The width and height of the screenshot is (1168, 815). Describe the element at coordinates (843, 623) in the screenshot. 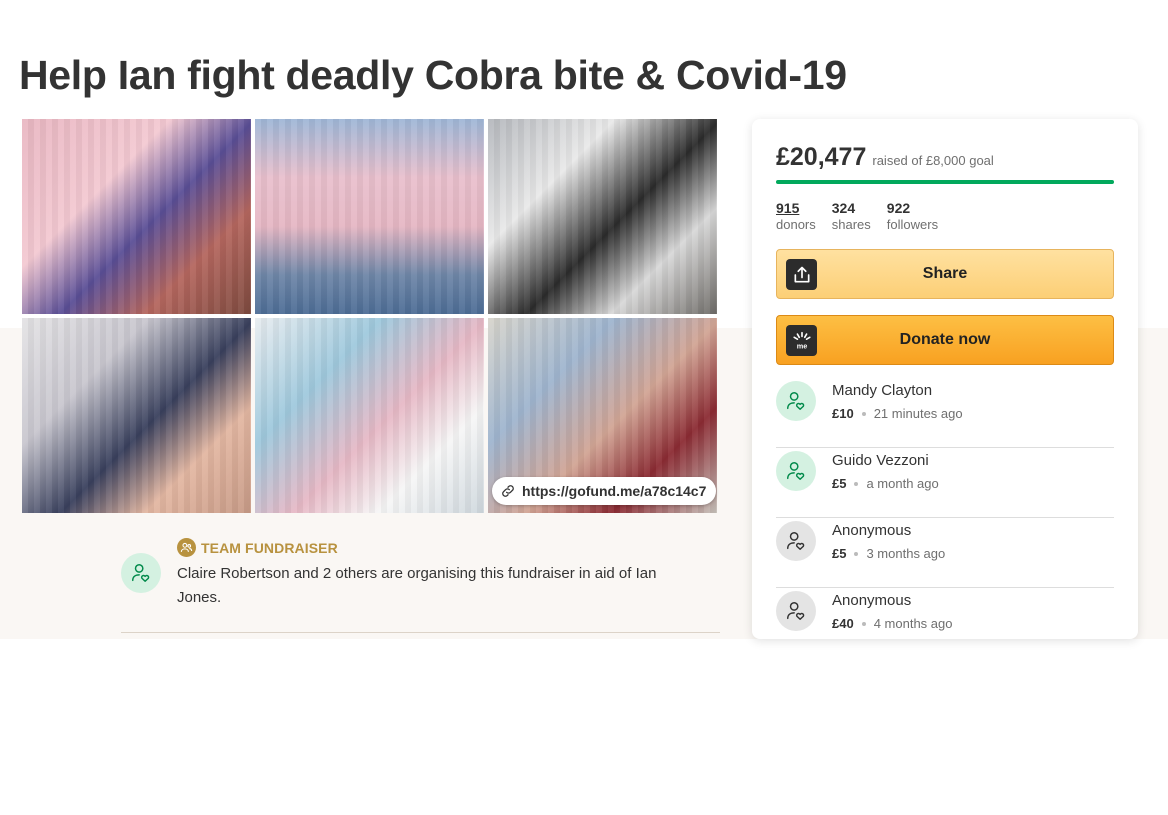

I see `donation-amount: £40` at that location.